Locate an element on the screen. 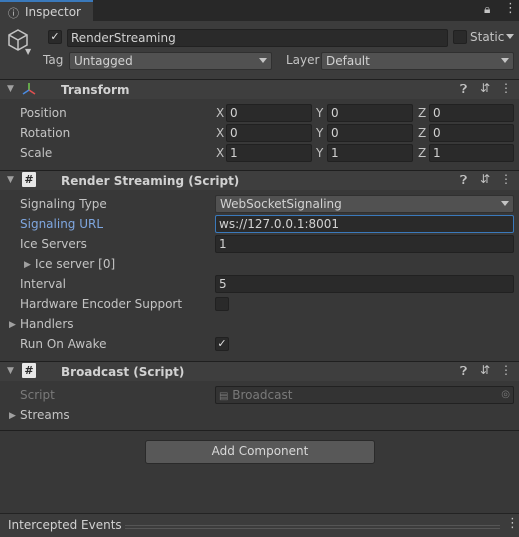 The height and width of the screenshot is (537, 519). script-file-icon: ▤ is located at coordinates (224, 396).